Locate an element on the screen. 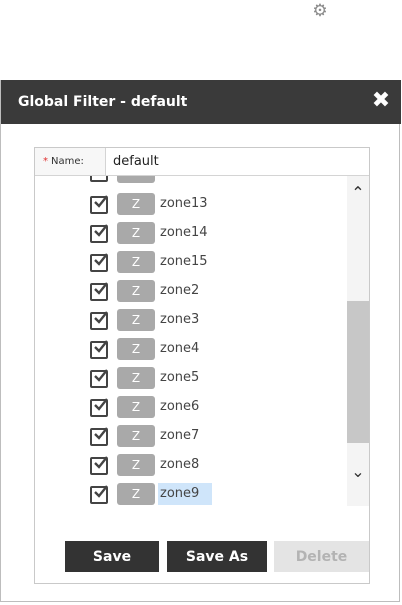  dialog-title: Global Filter - default is located at coordinates (103, 102).